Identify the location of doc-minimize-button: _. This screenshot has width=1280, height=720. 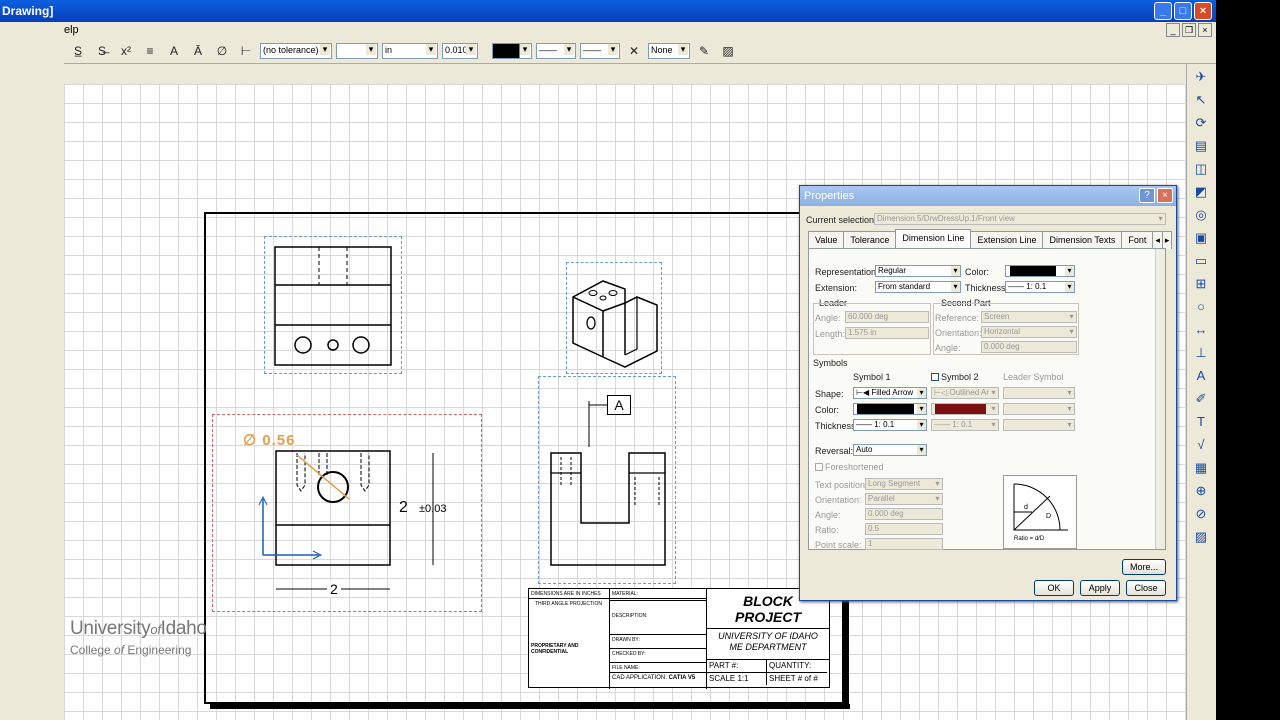
(1173, 30).